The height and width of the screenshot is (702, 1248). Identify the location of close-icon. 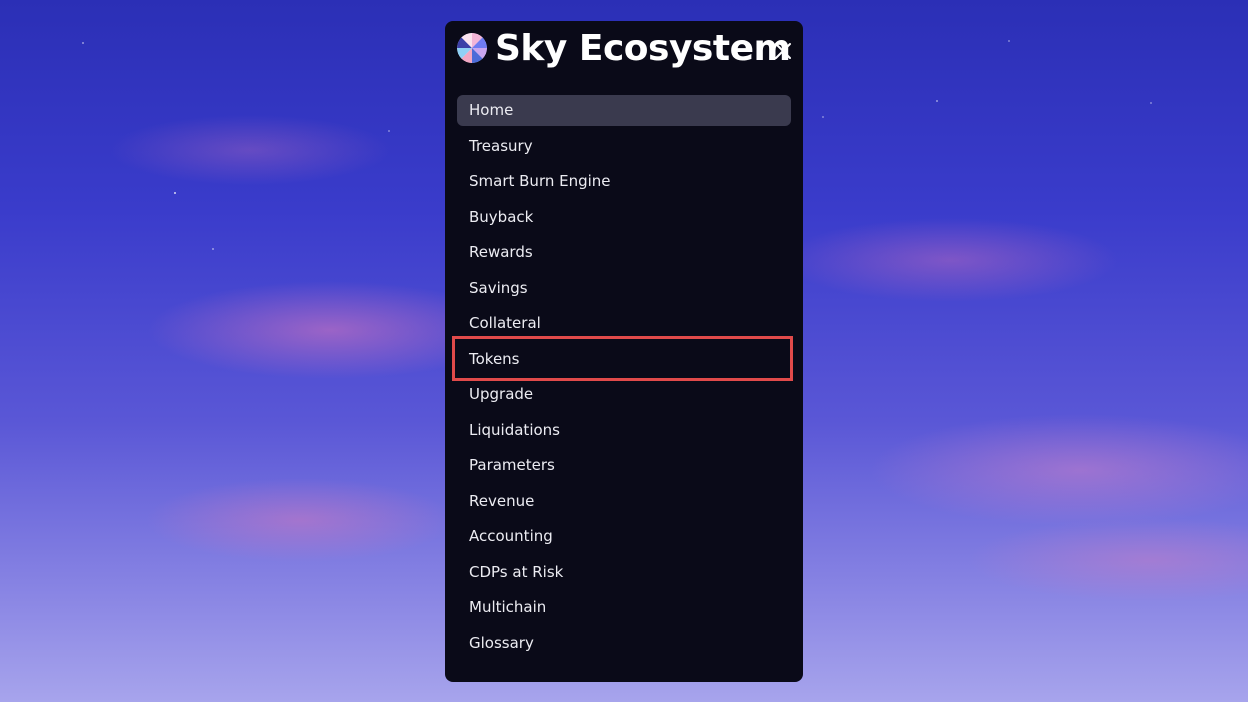
(783, 51).